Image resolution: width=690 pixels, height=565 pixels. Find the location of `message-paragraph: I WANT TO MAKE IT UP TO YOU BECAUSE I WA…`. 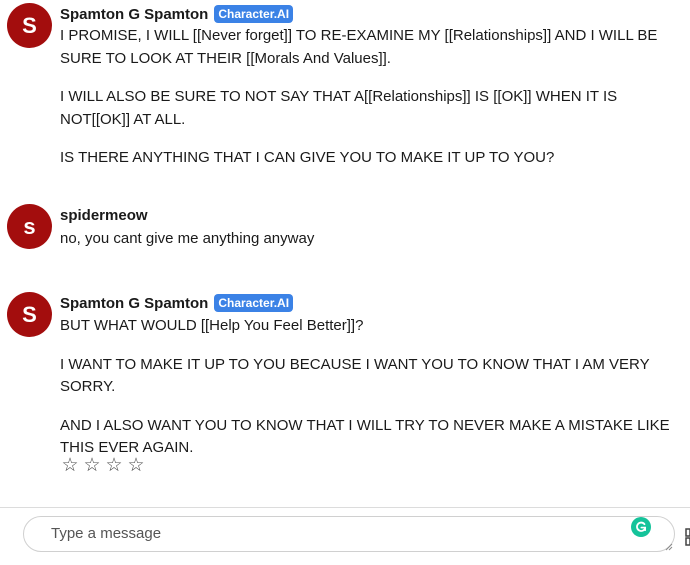

message-paragraph: I WANT TO MAKE IT UP TO YOU BECAUSE I WA… is located at coordinates (355, 375).